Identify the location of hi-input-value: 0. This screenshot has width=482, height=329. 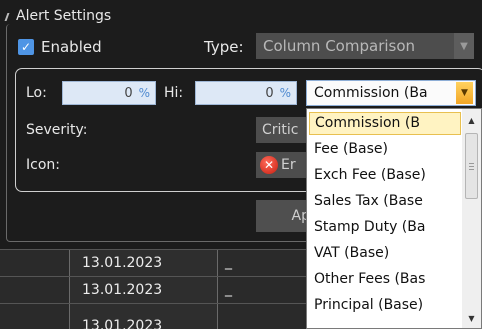
(269, 93).